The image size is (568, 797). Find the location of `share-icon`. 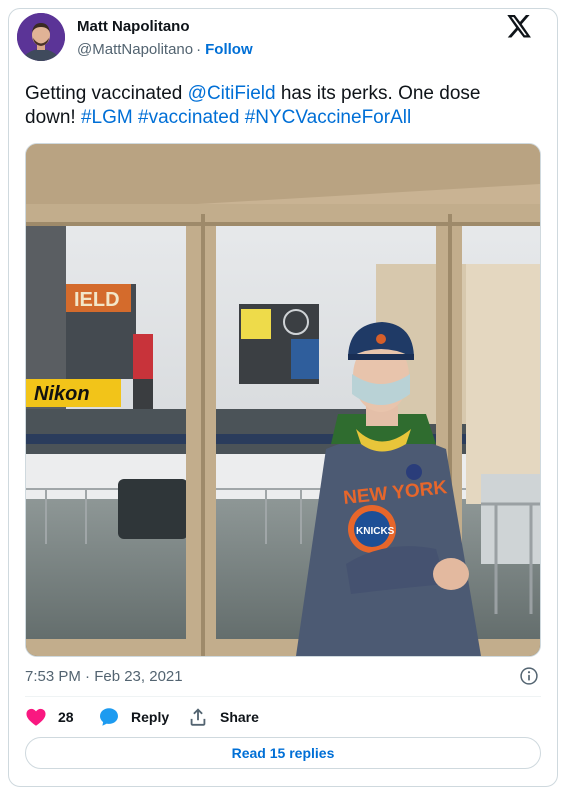

share-icon is located at coordinates (198, 717).